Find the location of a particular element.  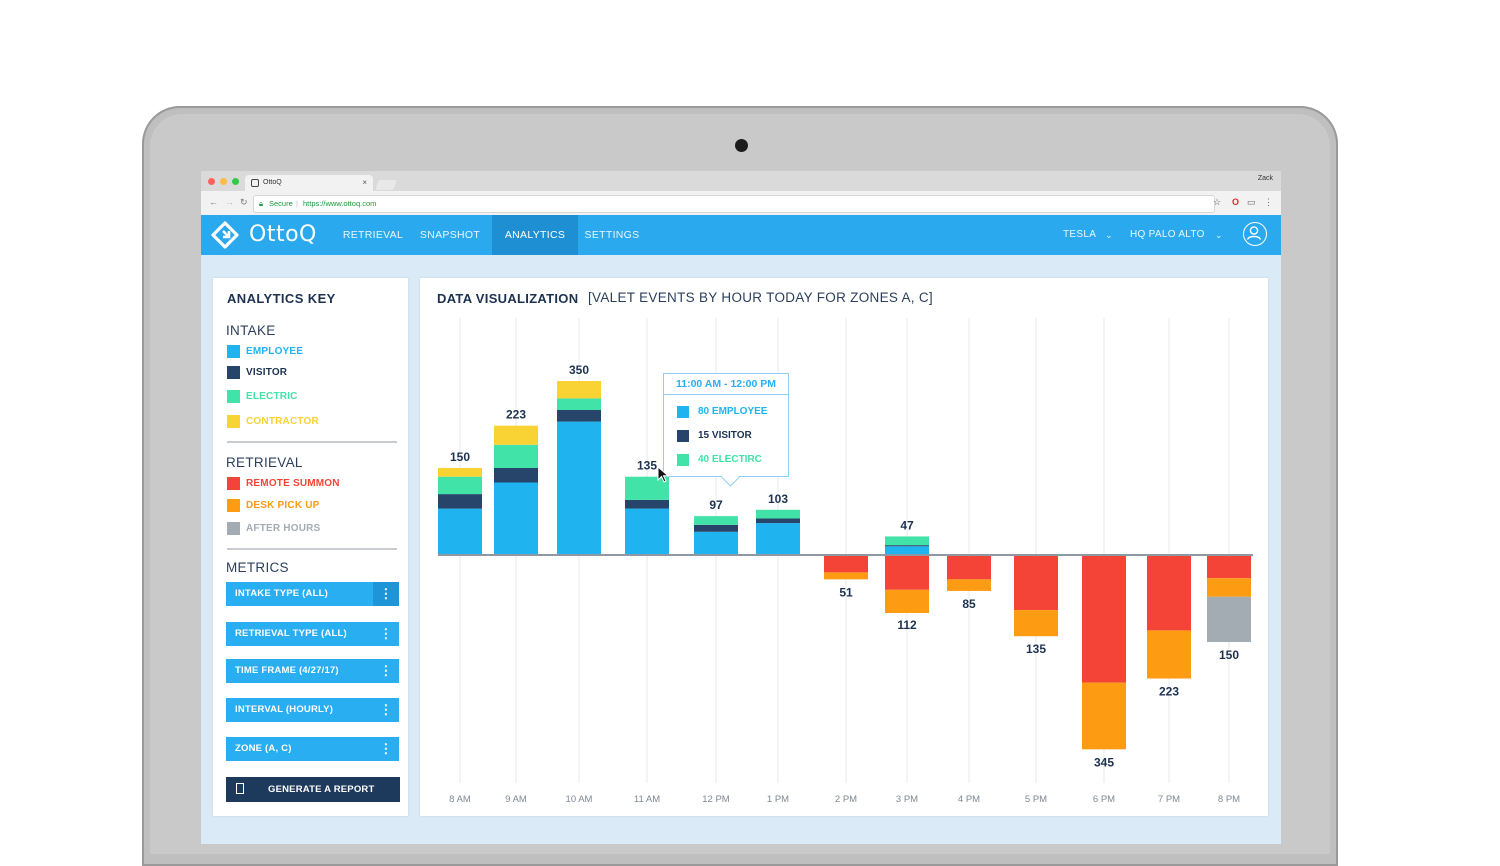

bar-total-label: 112 is located at coordinates (907, 625).